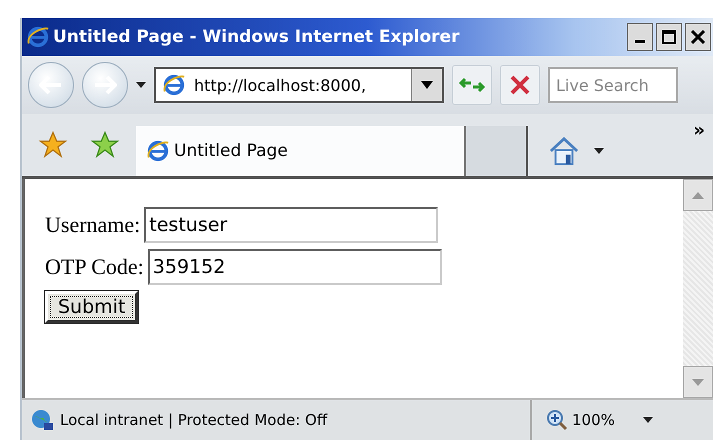  I want to click on refresh-arrows-icon, so click(472, 85).